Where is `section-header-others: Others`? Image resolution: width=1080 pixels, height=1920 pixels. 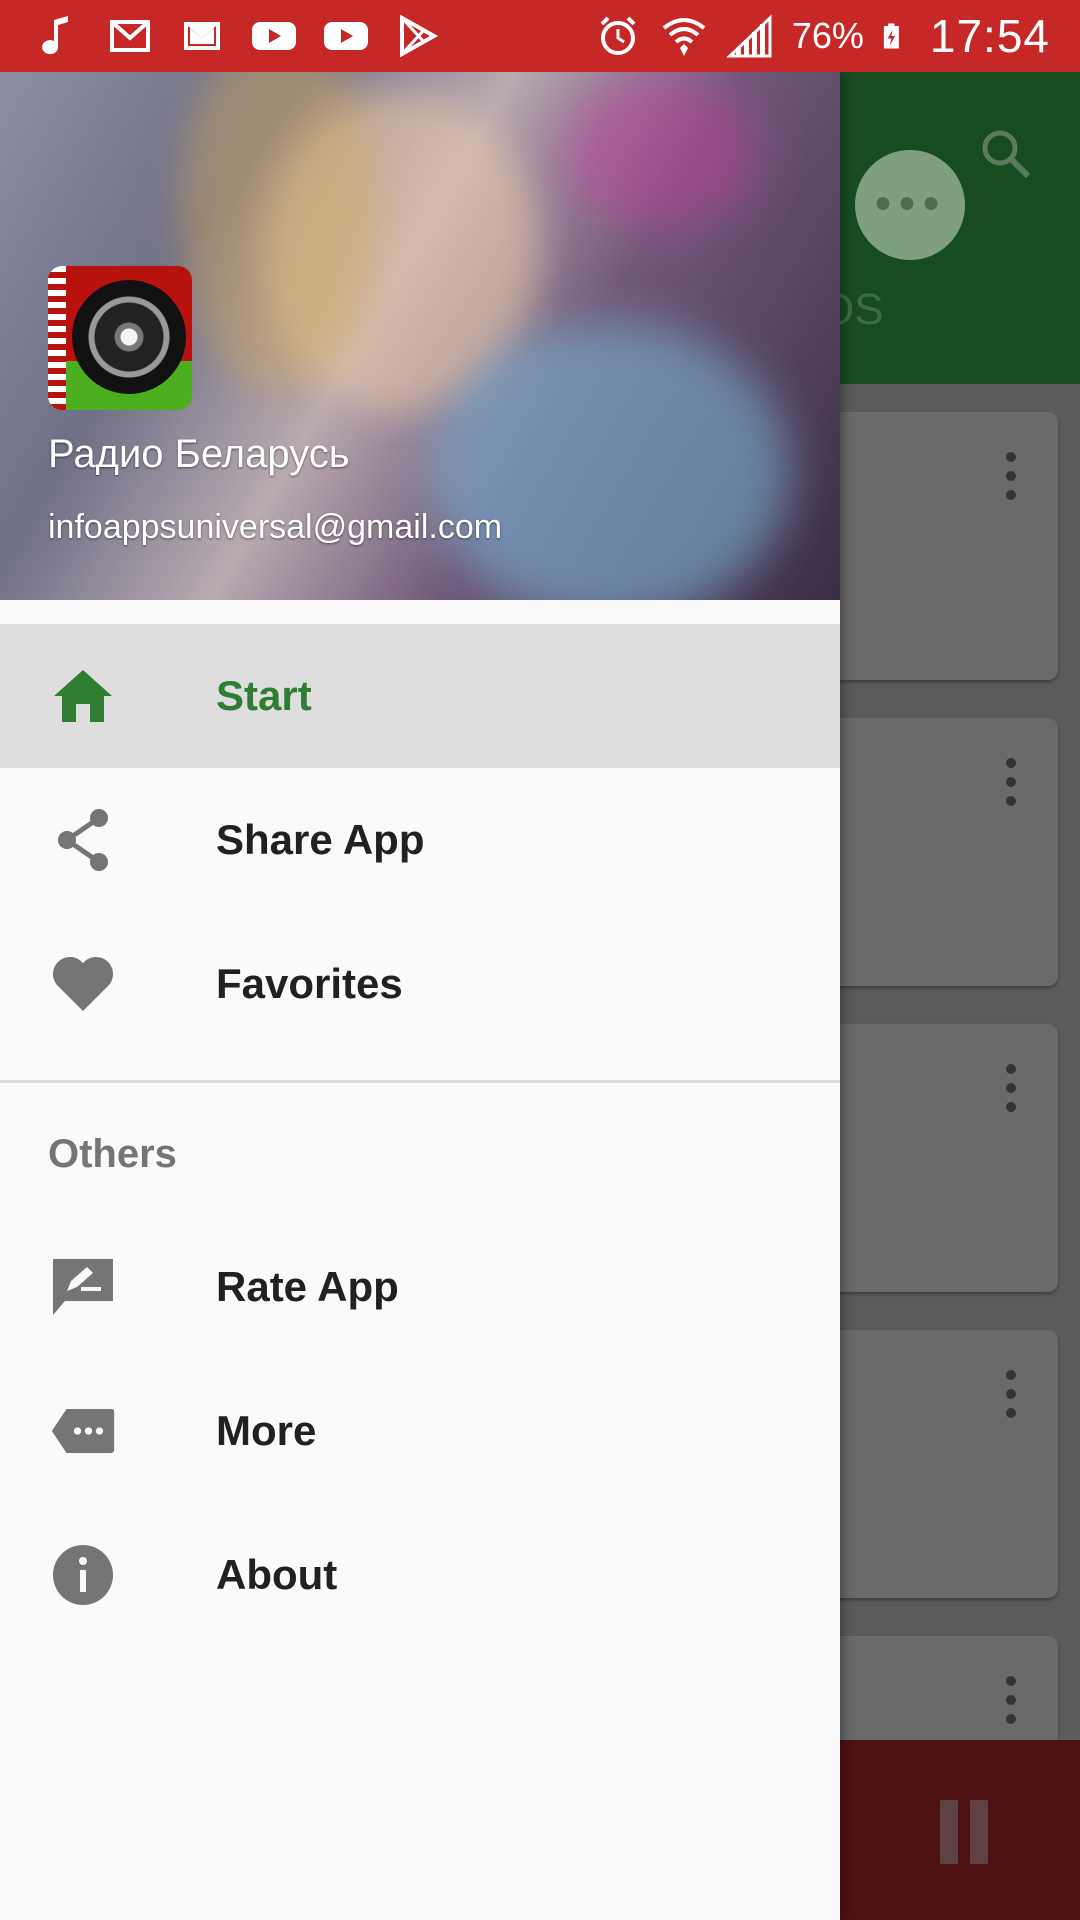
section-header-others: Others is located at coordinates (112, 1154).